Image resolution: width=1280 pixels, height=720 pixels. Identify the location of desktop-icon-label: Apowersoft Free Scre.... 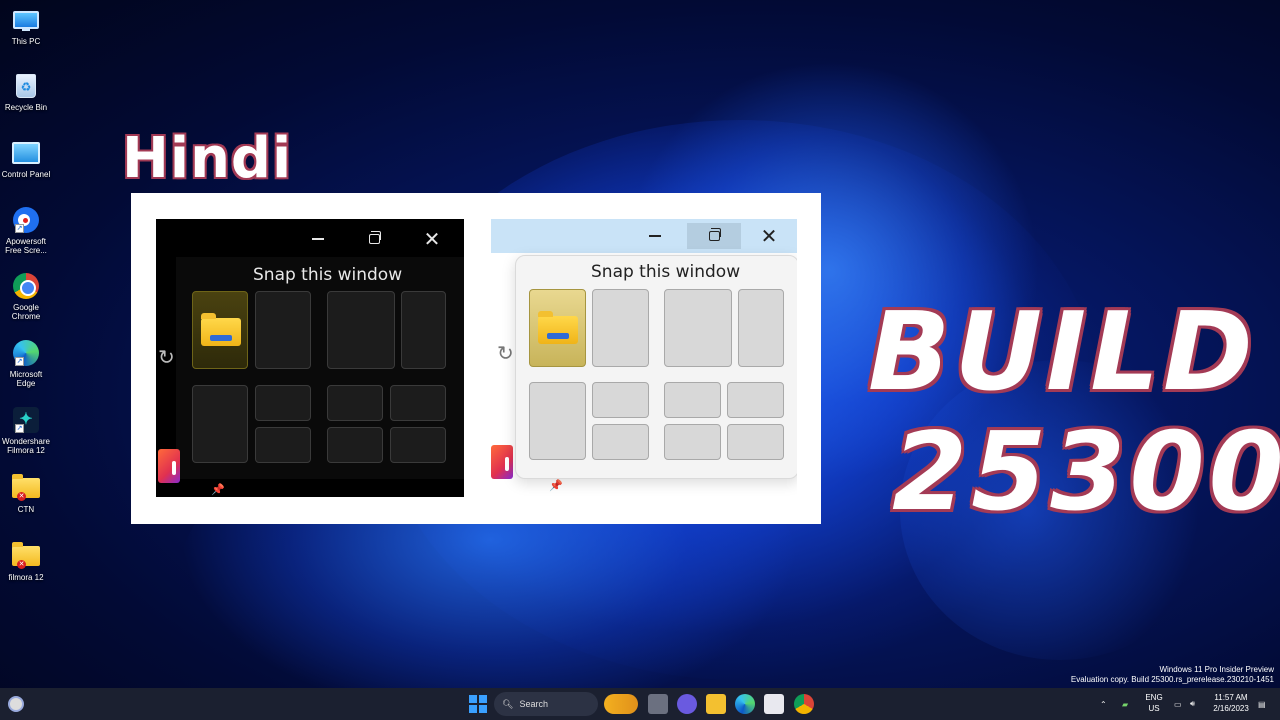
(26, 246).